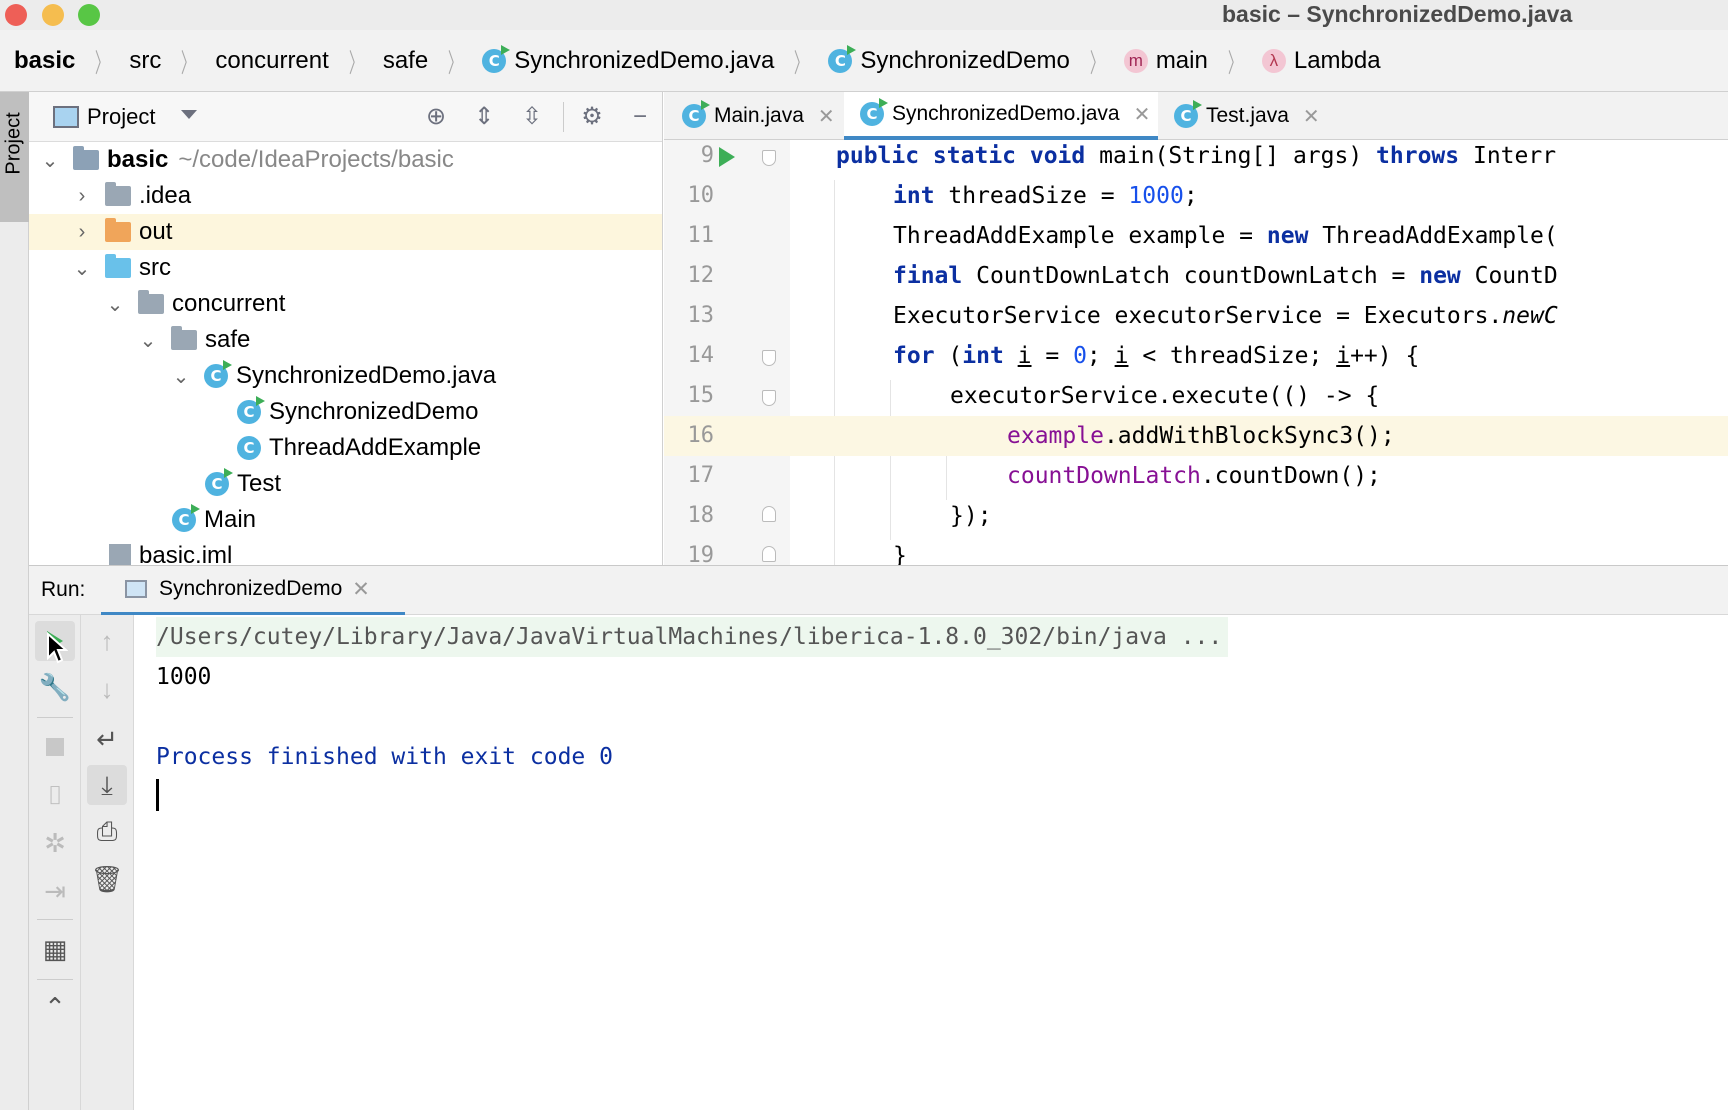 The image size is (1728, 1110). What do you see at coordinates (107, 879) in the screenshot?
I see `trash-icon: 🗑` at bounding box center [107, 879].